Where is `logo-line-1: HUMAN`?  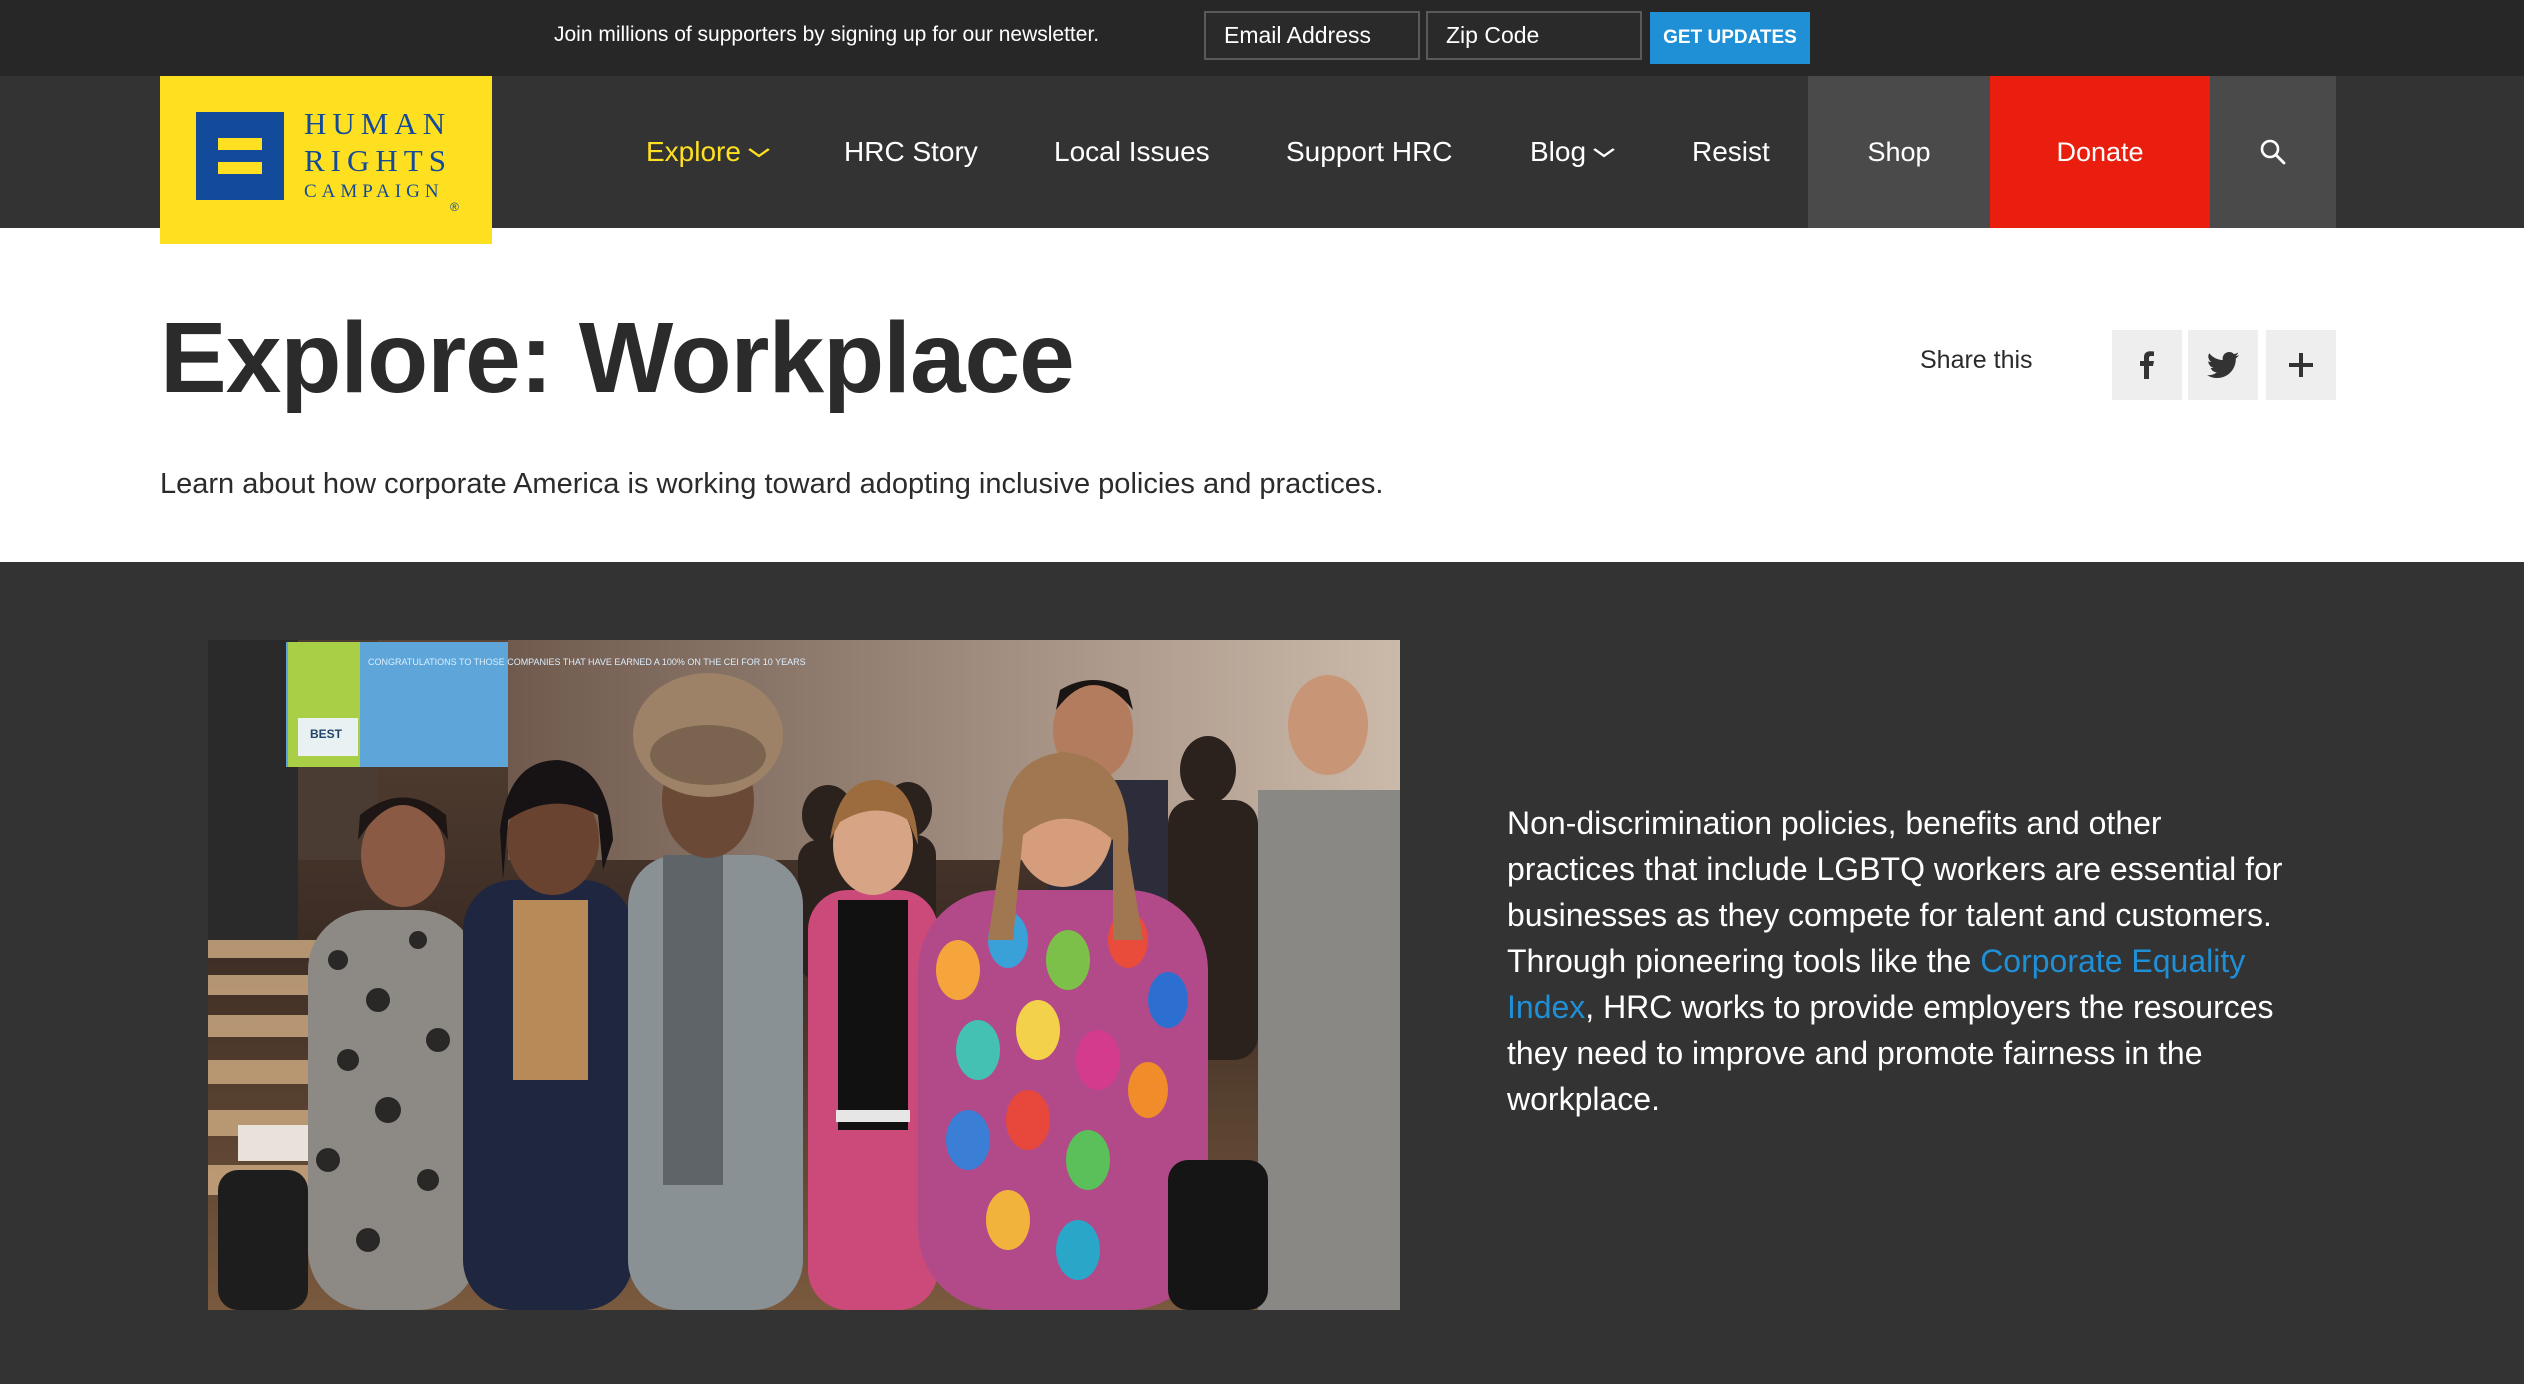
logo-line-1: HUMAN is located at coordinates (378, 123).